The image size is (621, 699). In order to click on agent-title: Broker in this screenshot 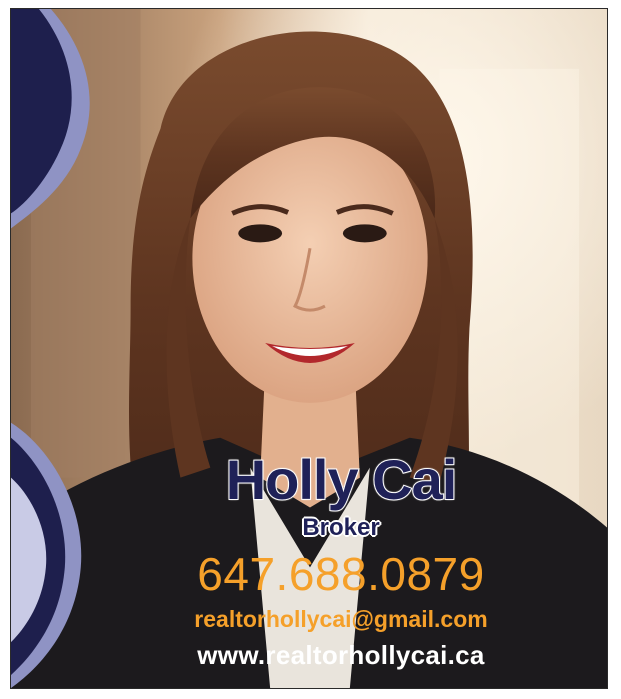, I will do `click(341, 527)`.